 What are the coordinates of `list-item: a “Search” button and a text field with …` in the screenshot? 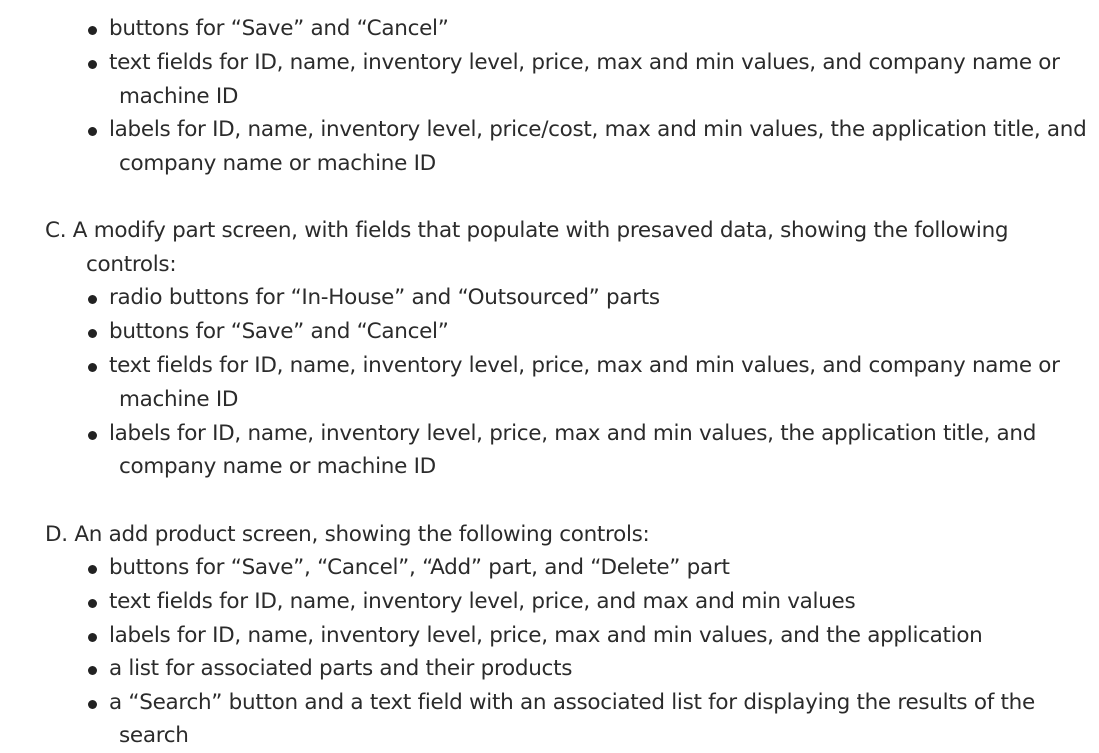 It's located at (561, 703).